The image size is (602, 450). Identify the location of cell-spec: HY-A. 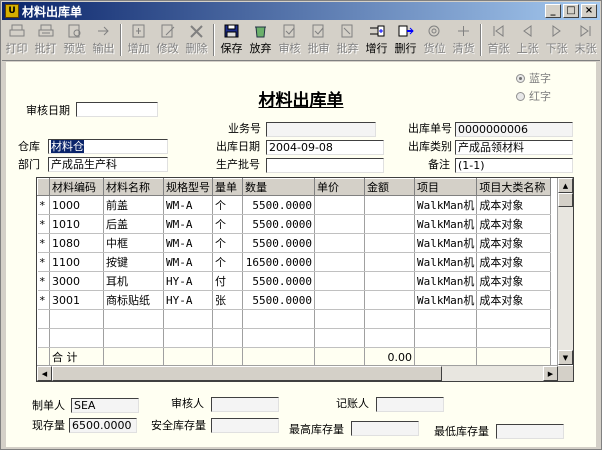
(188, 300).